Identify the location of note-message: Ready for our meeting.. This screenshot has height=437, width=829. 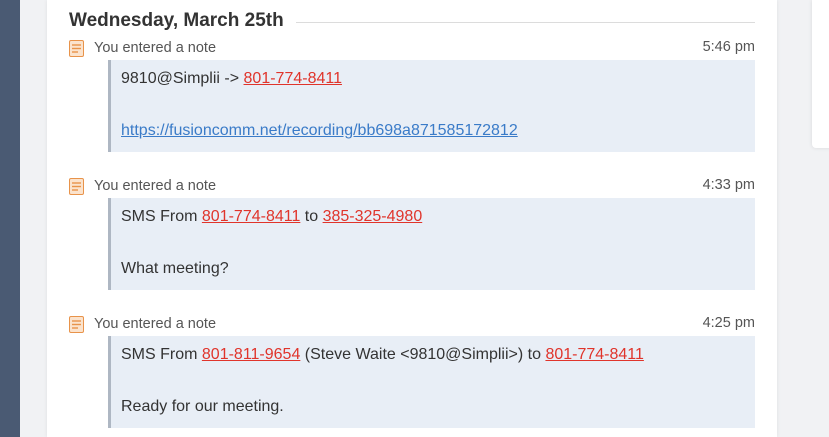
(202, 406).